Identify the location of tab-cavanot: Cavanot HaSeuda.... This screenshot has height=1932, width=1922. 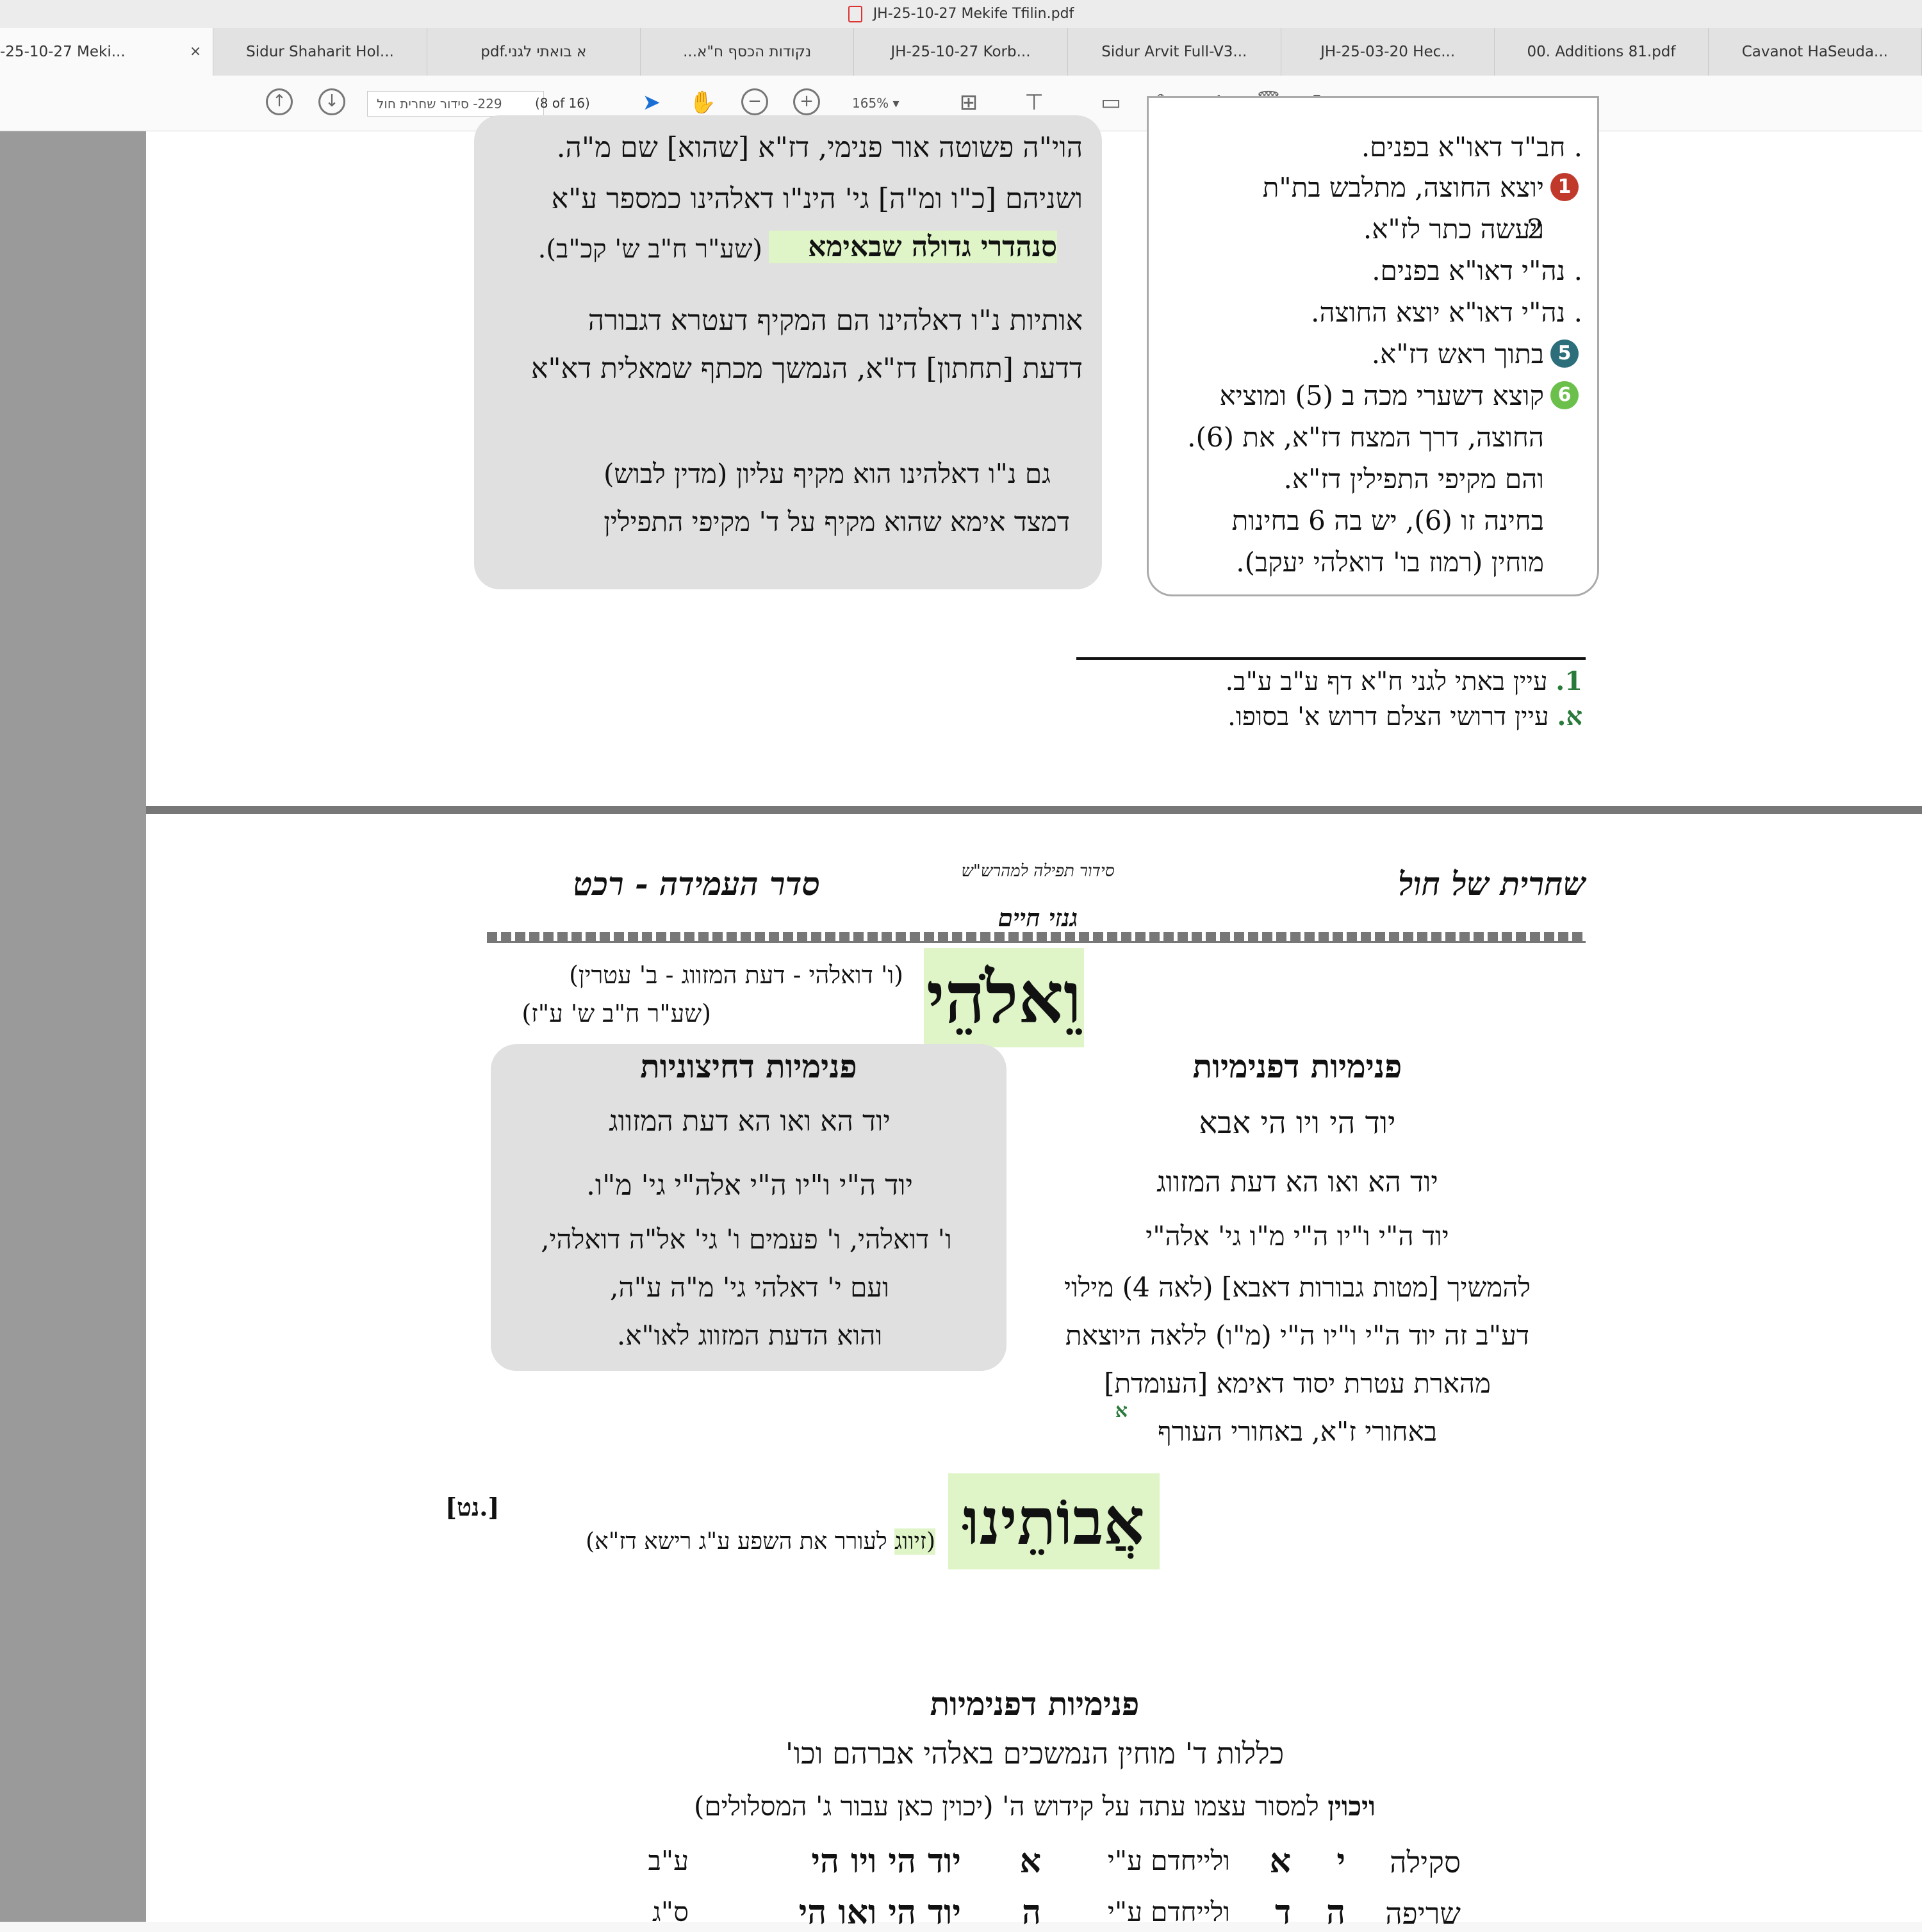
(1816, 52).